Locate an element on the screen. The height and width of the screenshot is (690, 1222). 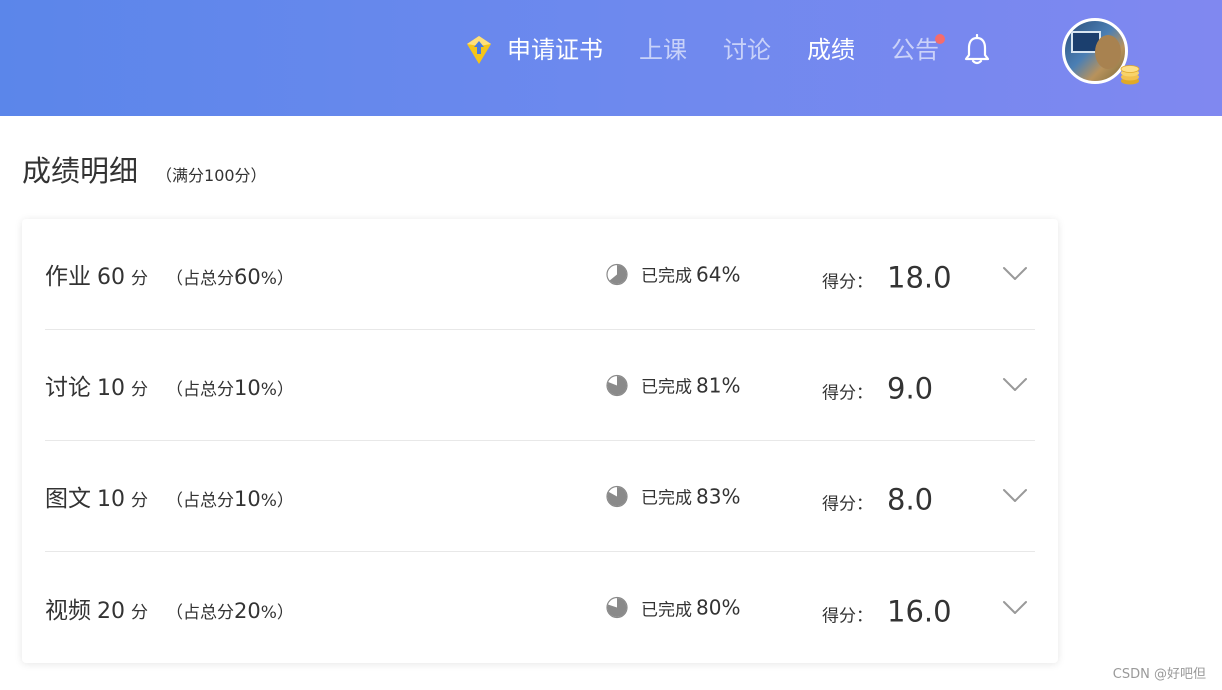
grade-category: 讨论 10 分（占总分10%） is located at coordinates (169, 385).